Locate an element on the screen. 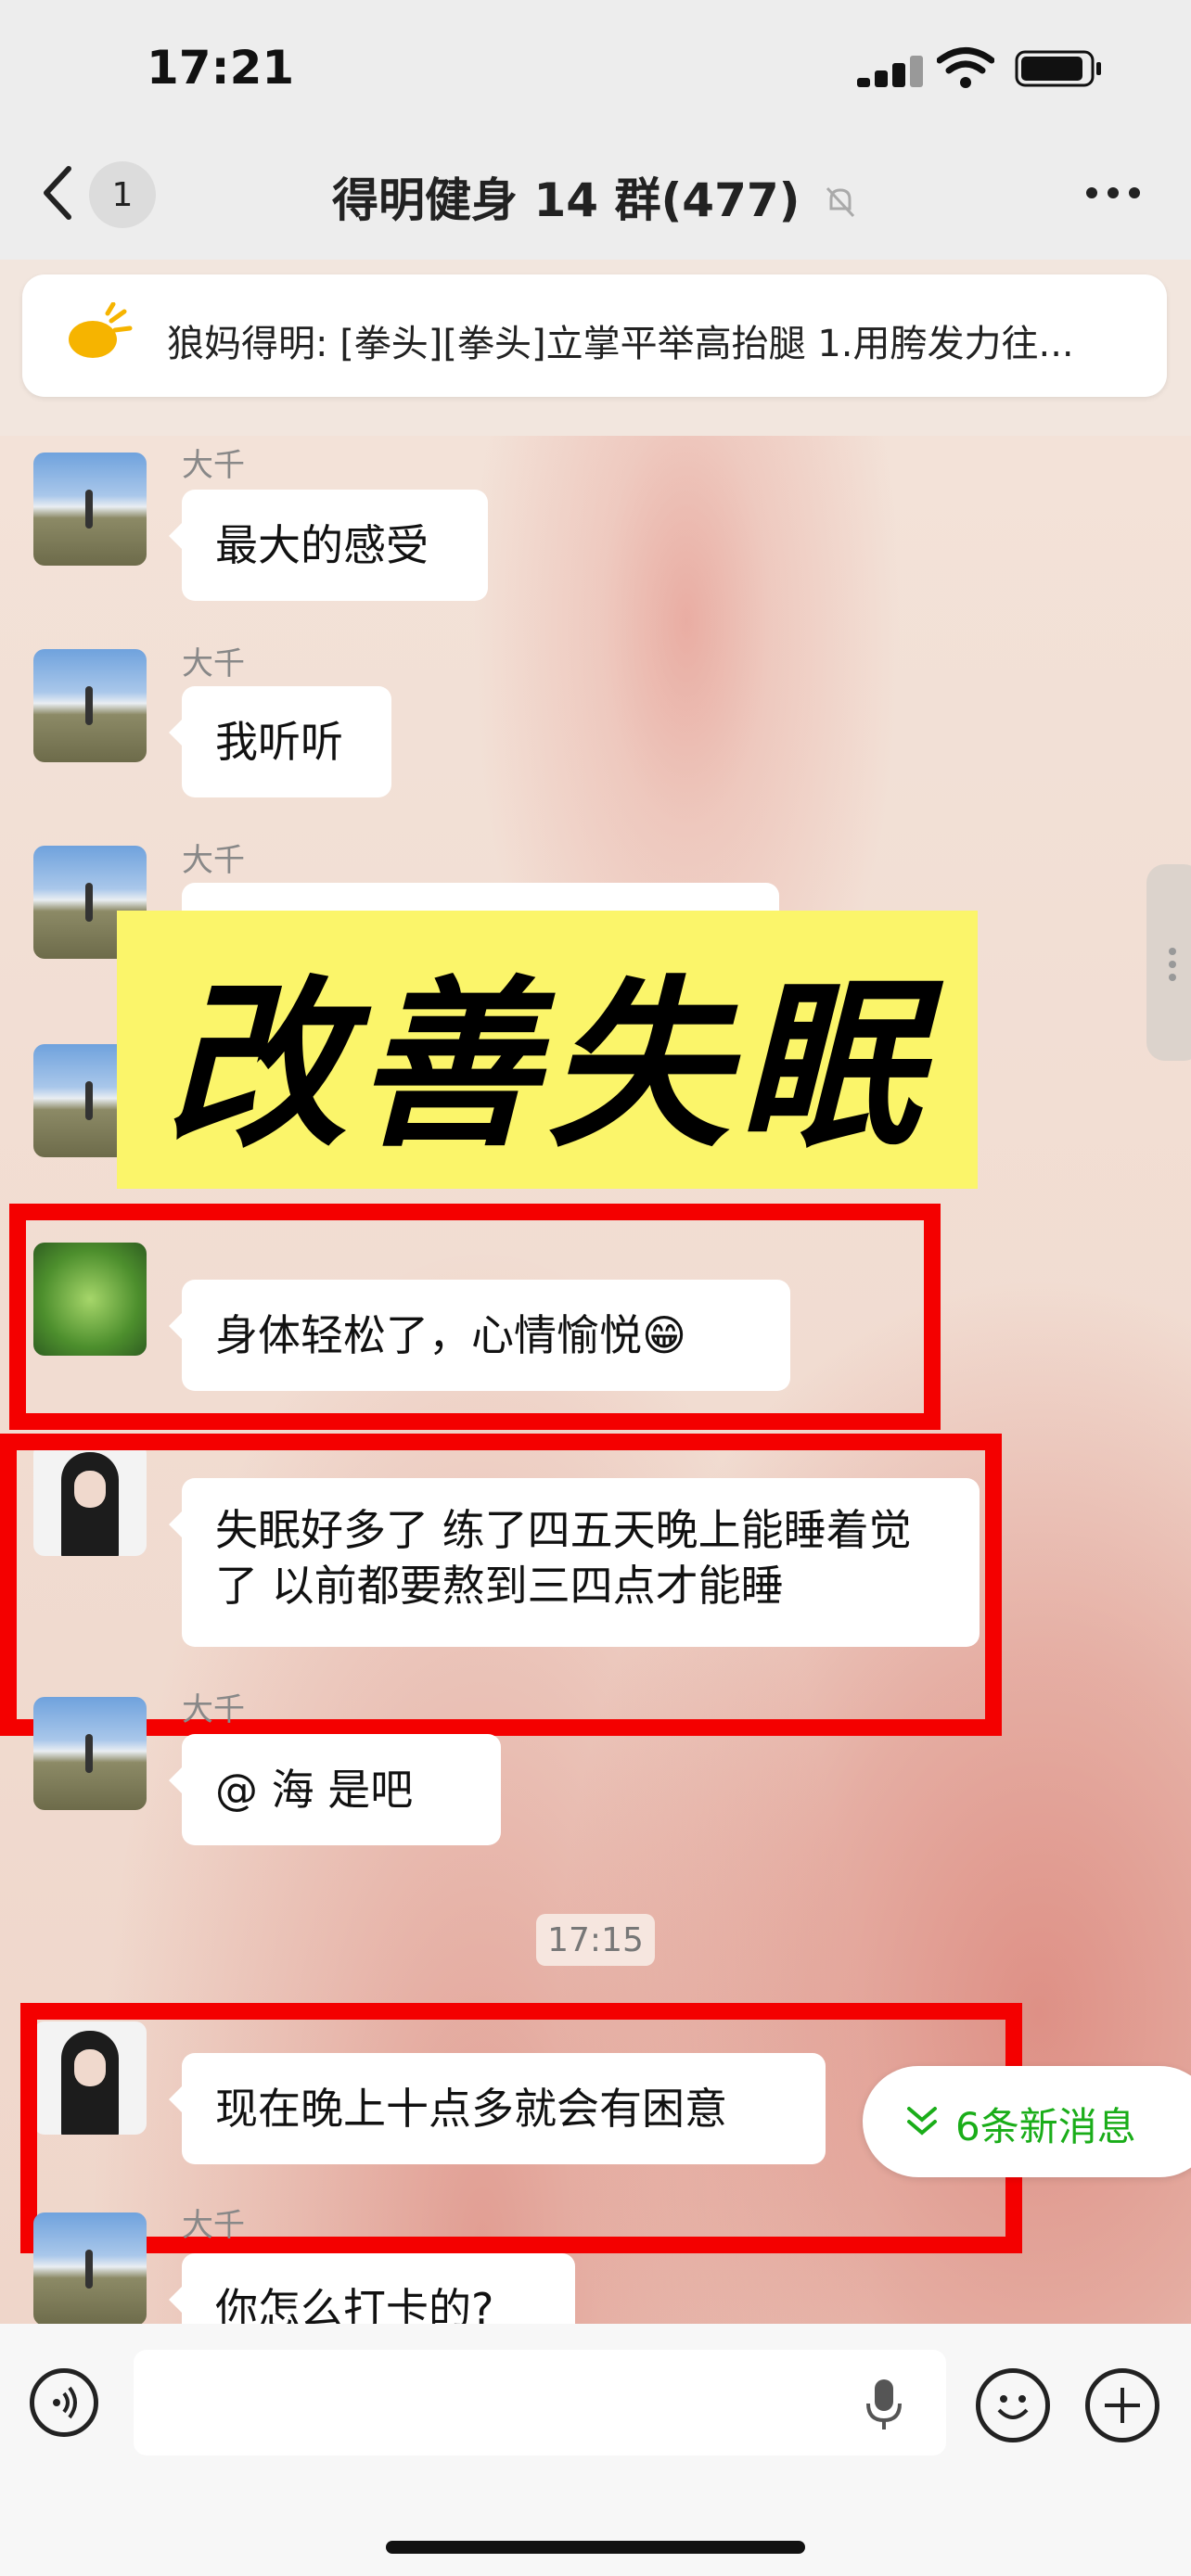 The height and width of the screenshot is (2576, 1191). message-input is located at coordinates (540, 2402).